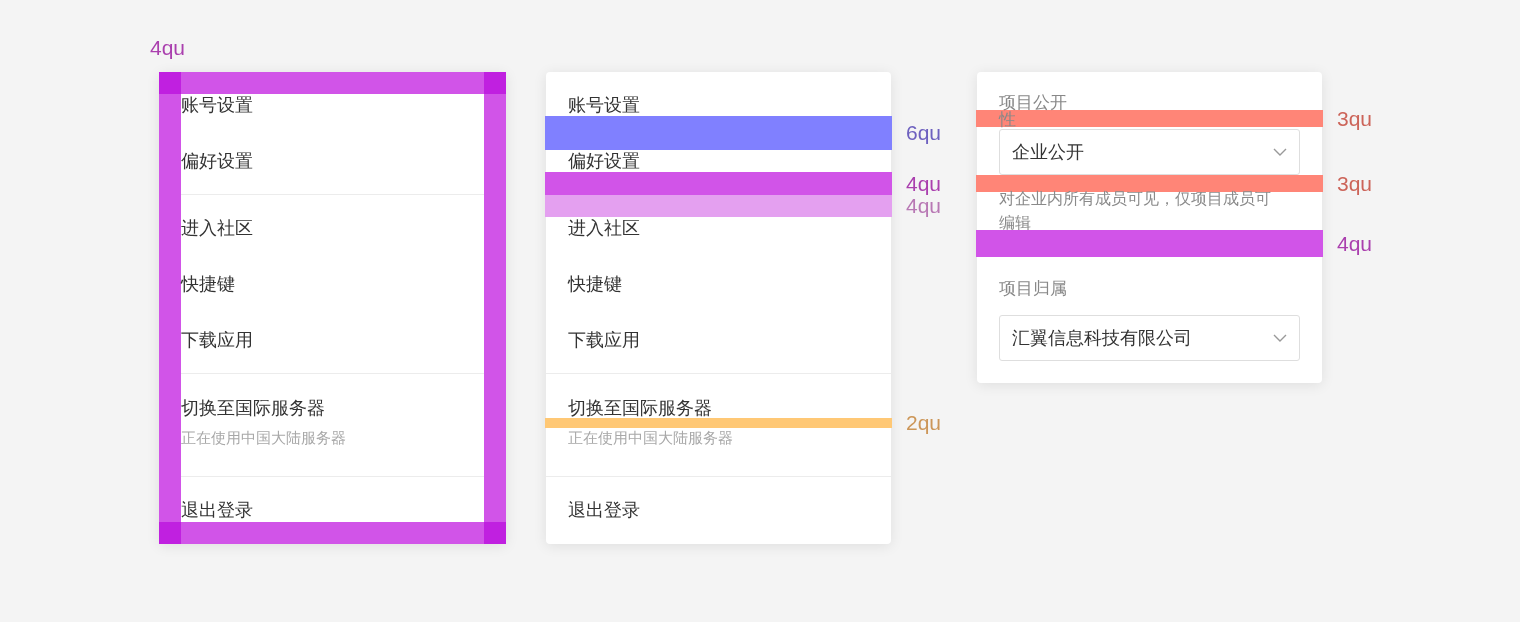 This screenshot has width=1520, height=622. Describe the element at coordinates (1033, 111) in the screenshot. I see `field-label: 项目公开性` at that location.